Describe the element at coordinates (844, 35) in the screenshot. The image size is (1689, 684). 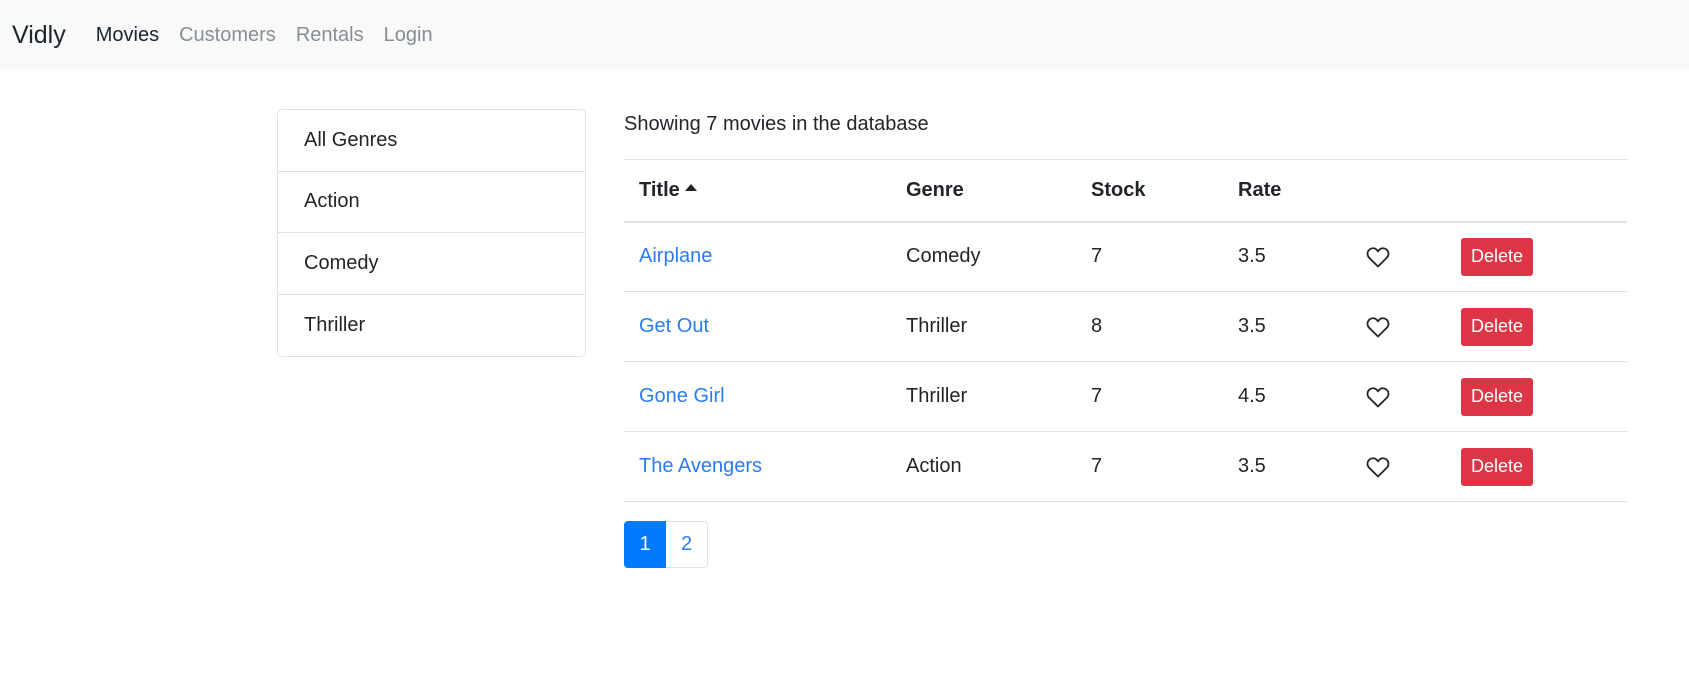
I see `navbar: Vidly Movies Customers Rentals Login` at that location.